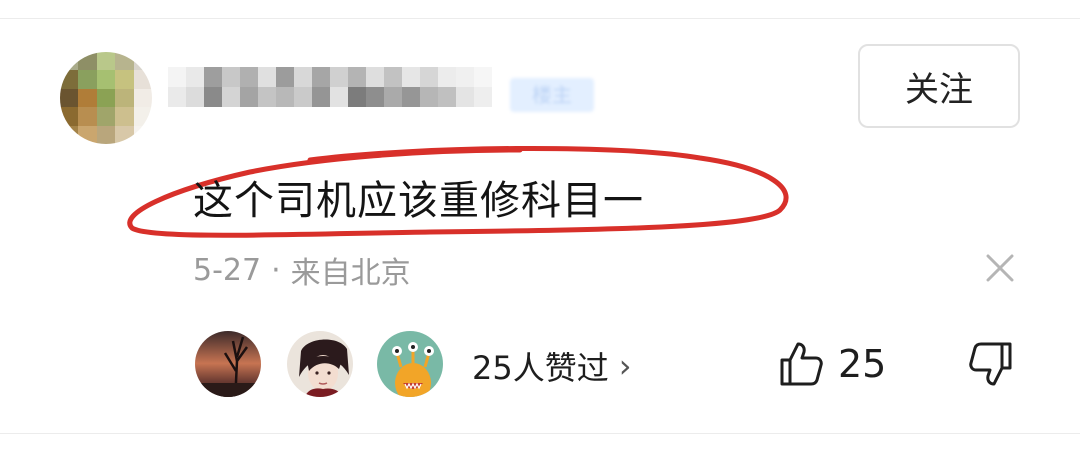 The height and width of the screenshot is (467, 1080). Describe the element at coordinates (991, 364) in the screenshot. I see `thumbs-down-icon` at that location.